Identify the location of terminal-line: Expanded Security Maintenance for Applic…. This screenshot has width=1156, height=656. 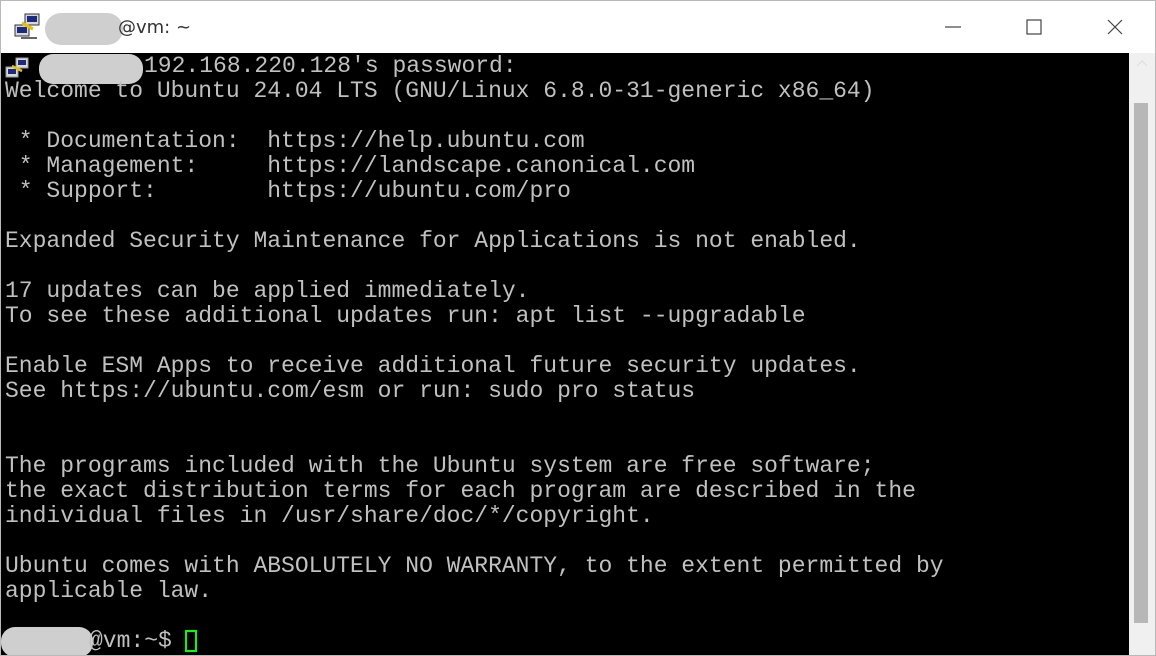
(433, 241).